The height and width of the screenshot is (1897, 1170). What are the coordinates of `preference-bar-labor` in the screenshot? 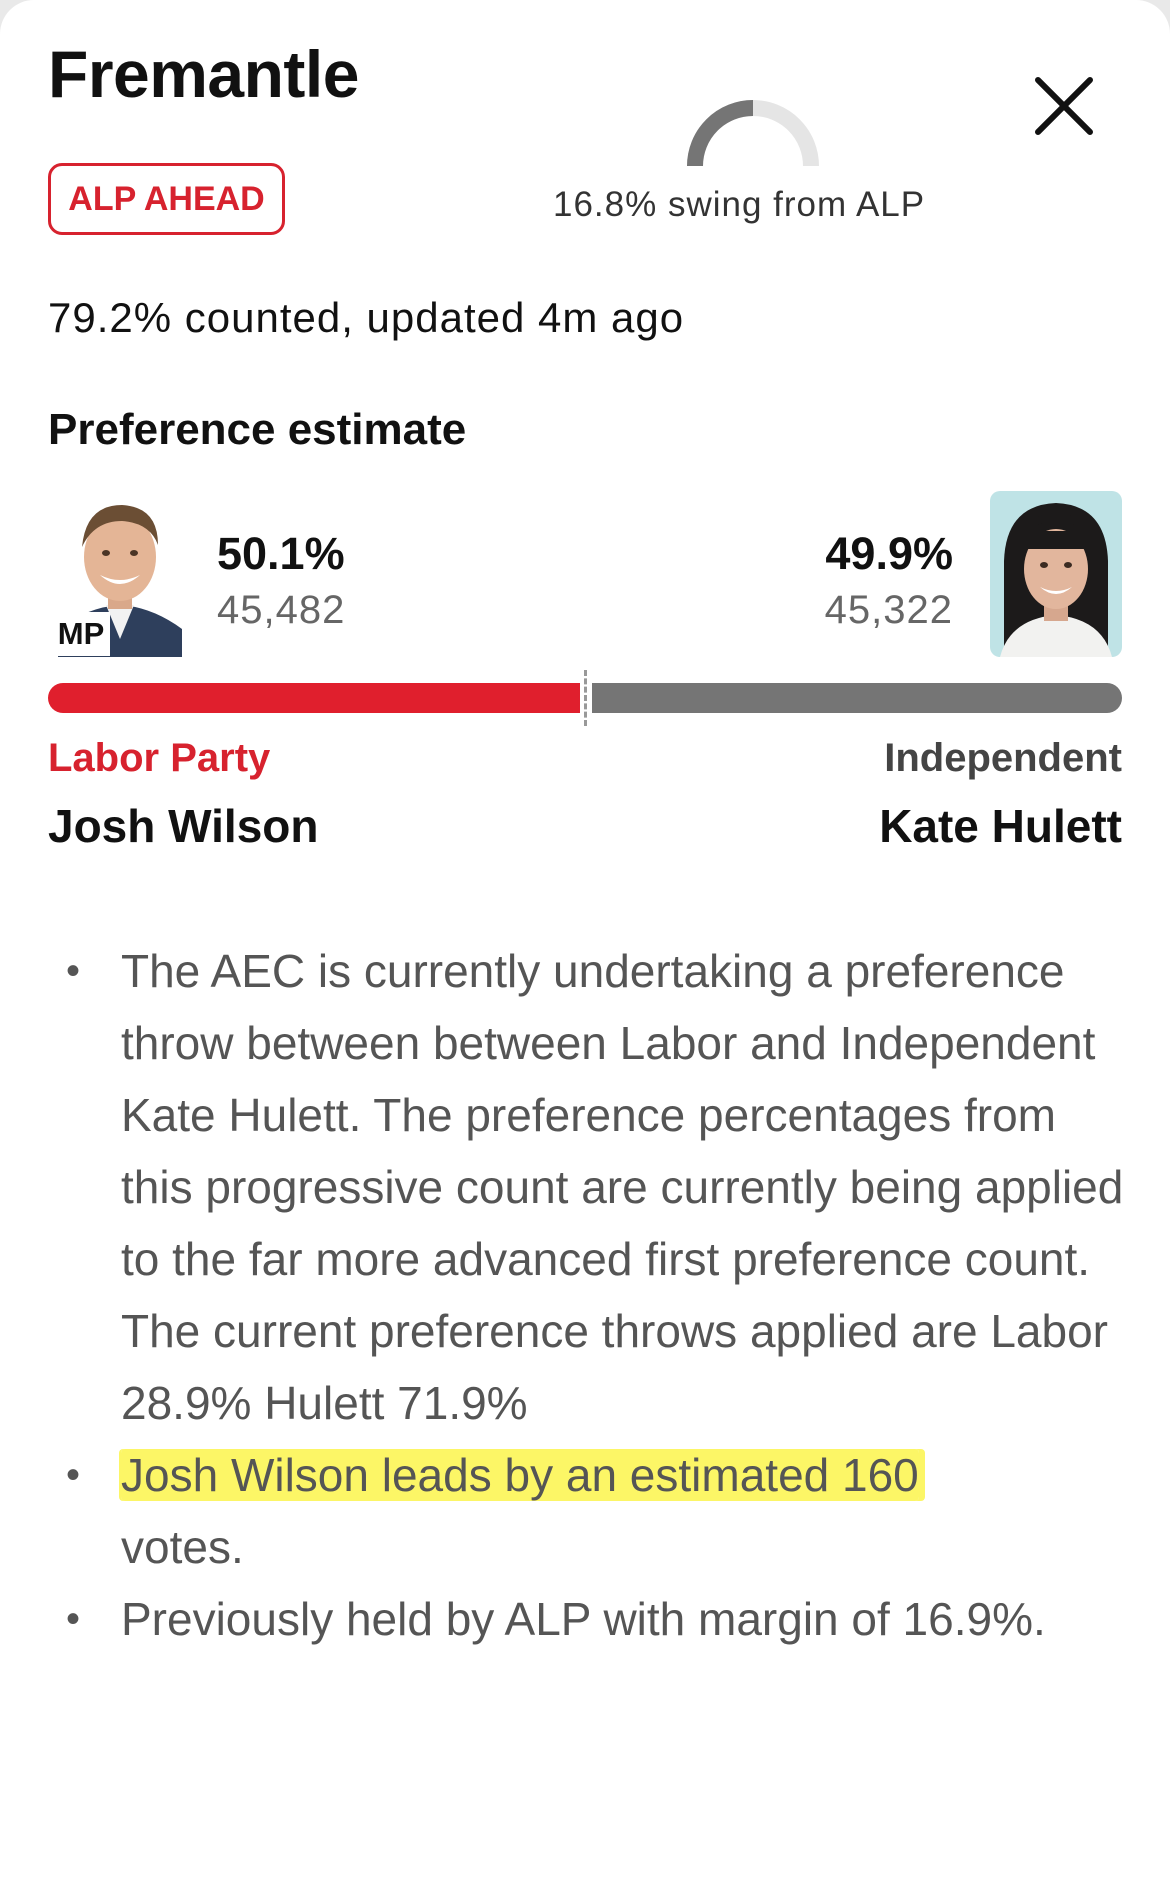 It's located at (314, 698).